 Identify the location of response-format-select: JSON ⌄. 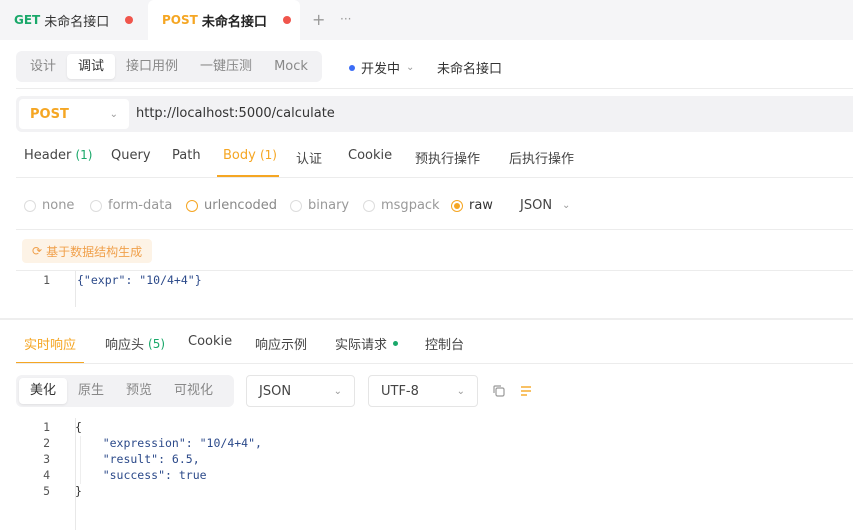
(300, 391).